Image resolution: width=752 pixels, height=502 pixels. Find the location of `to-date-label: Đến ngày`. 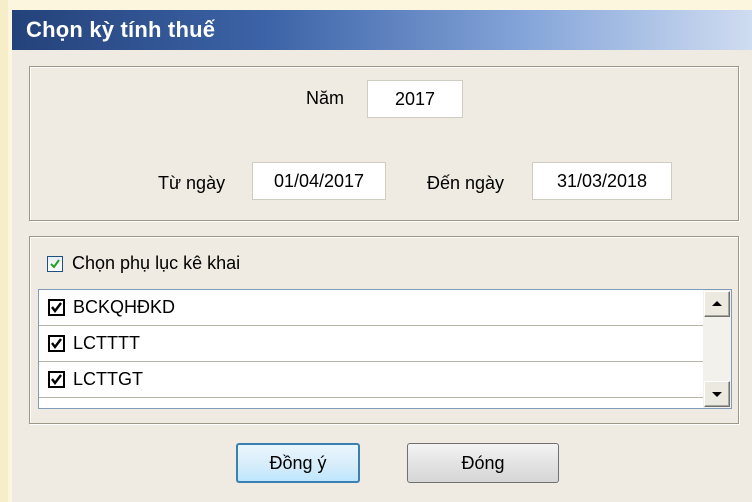

to-date-label: Đến ngày is located at coordinates (466, 183).